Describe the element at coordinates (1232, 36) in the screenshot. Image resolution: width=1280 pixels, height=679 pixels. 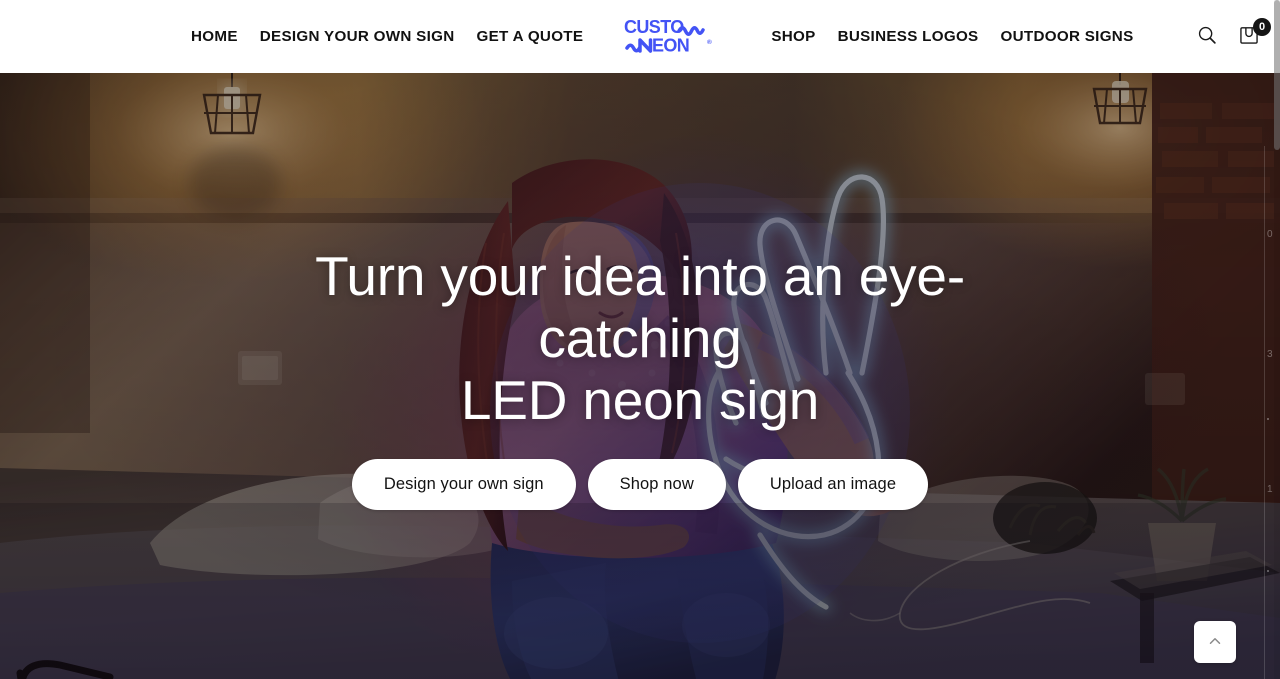
I see `header-actions: 0` at that location.